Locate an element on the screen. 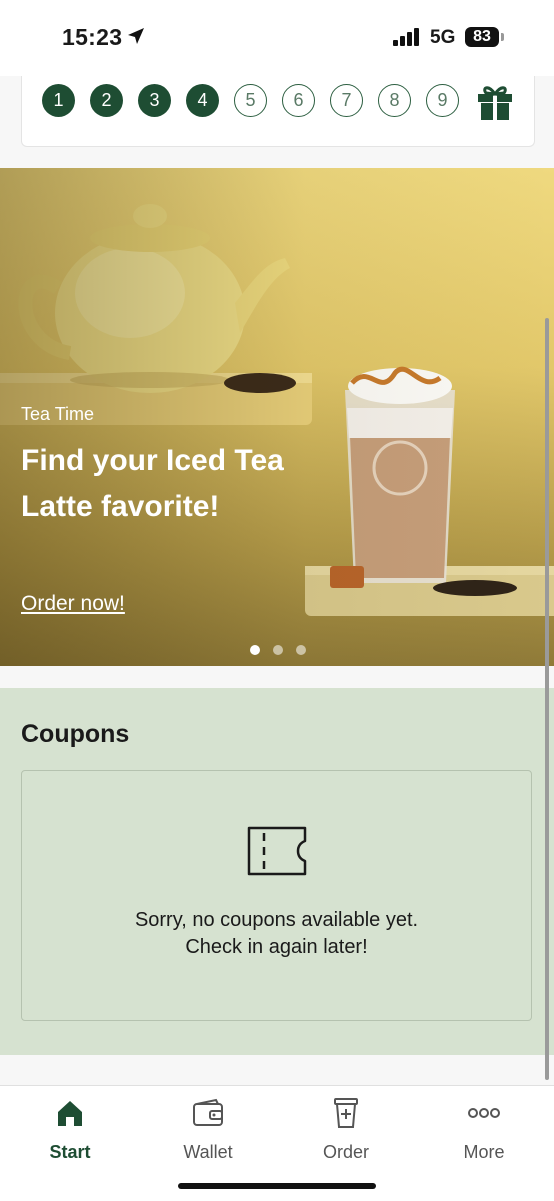 The image size is (554, 1201). stamp-5: 5 is located at coordinates (250, 100).